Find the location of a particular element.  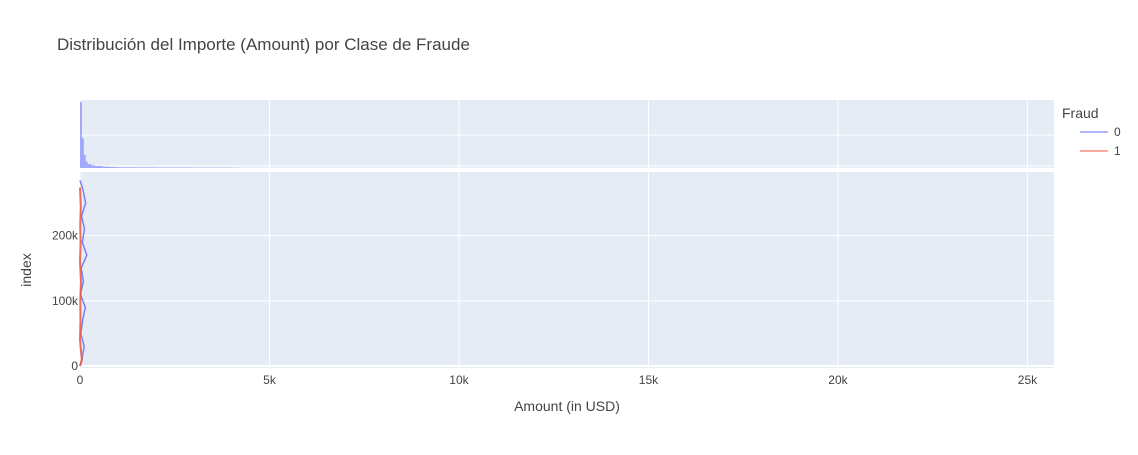

x-tick-label: 20k is located at coordinates (838, 380).